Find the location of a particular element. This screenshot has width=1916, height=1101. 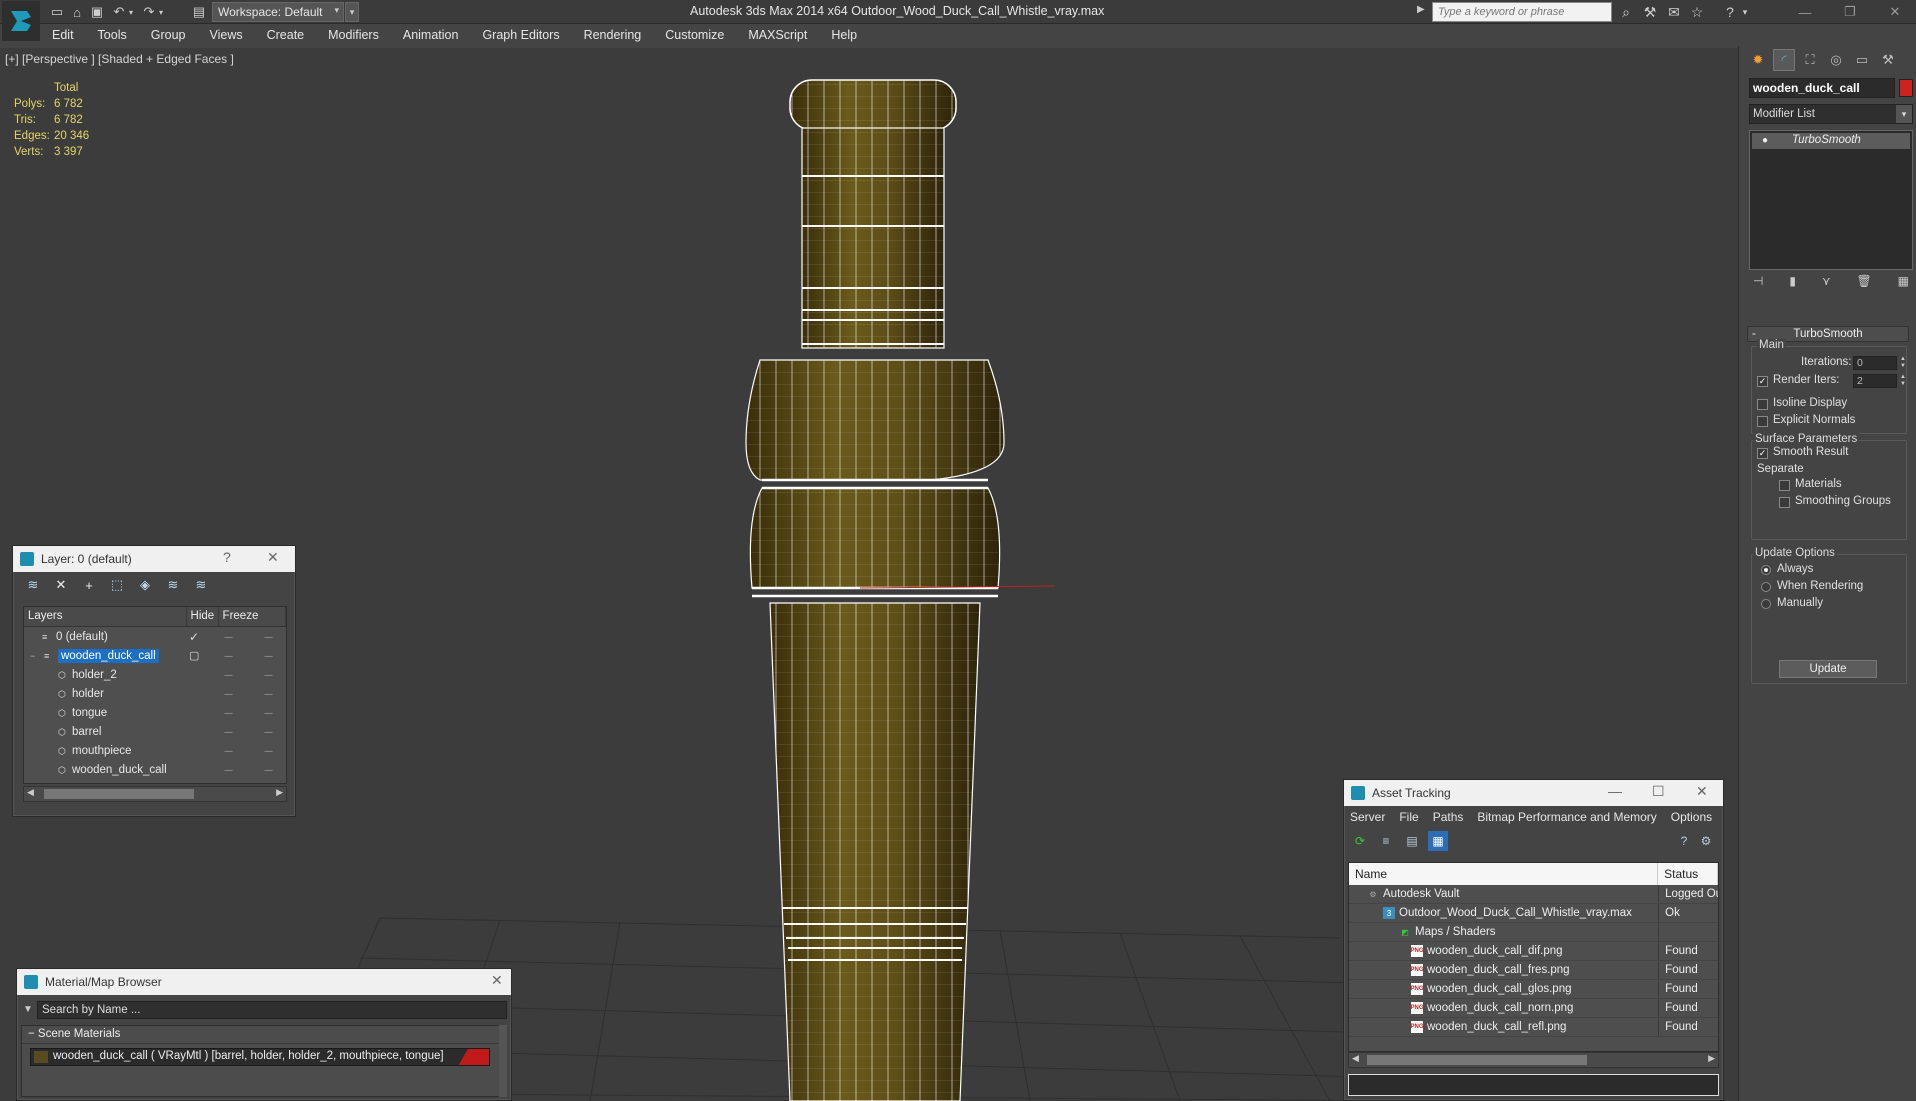

asset-row: PNG wooden_duck_call_refl.png Found is located at coordinates (1533, 1027).